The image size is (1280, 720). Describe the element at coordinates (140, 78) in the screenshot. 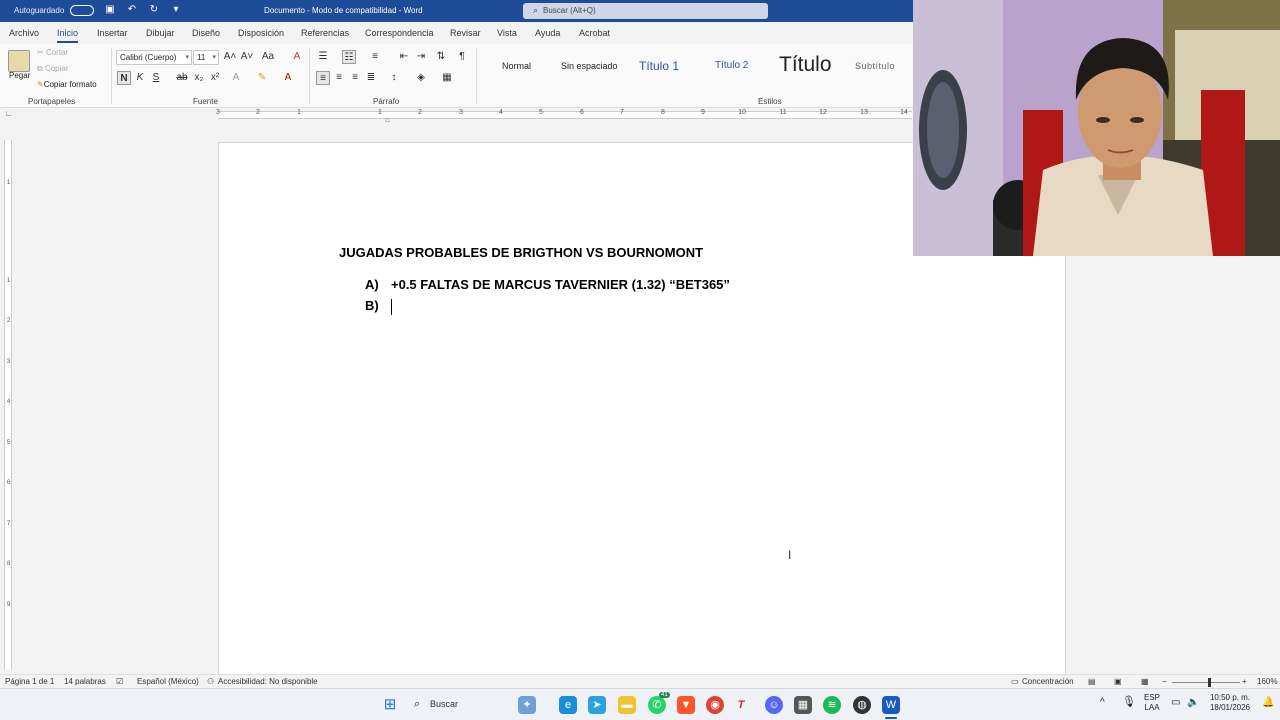

I see `italic-button: K` at that location.